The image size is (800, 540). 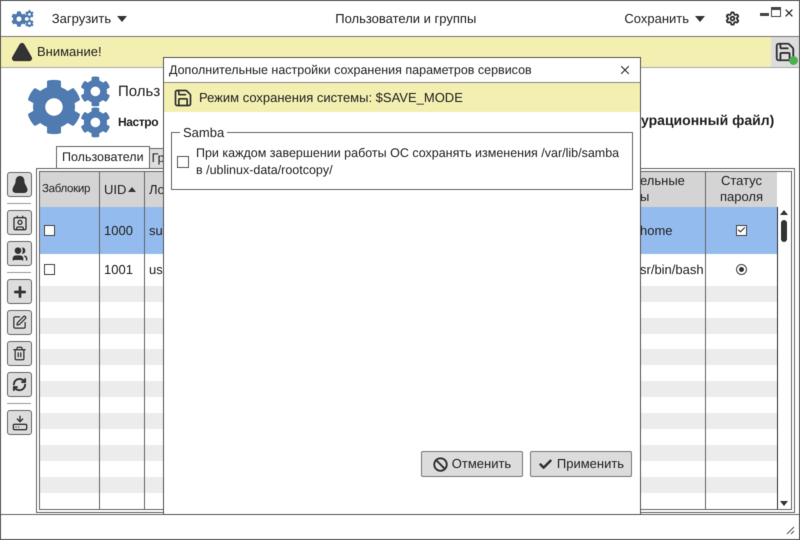 I want to click on column-header: ельные, so click(x=672, y=181).